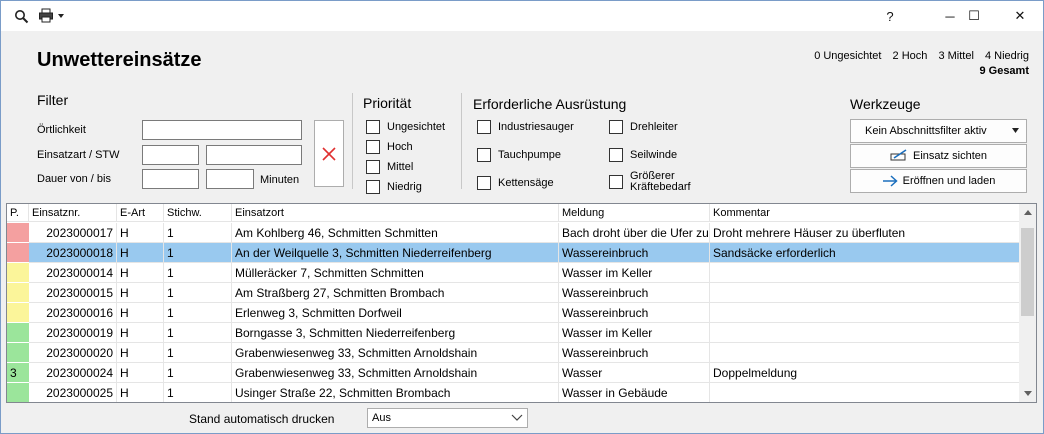 Image resolution: width=1044 pixels, height=434 pixels. I want to click on autoprint-dropdown: Aus, so click(447, 418).